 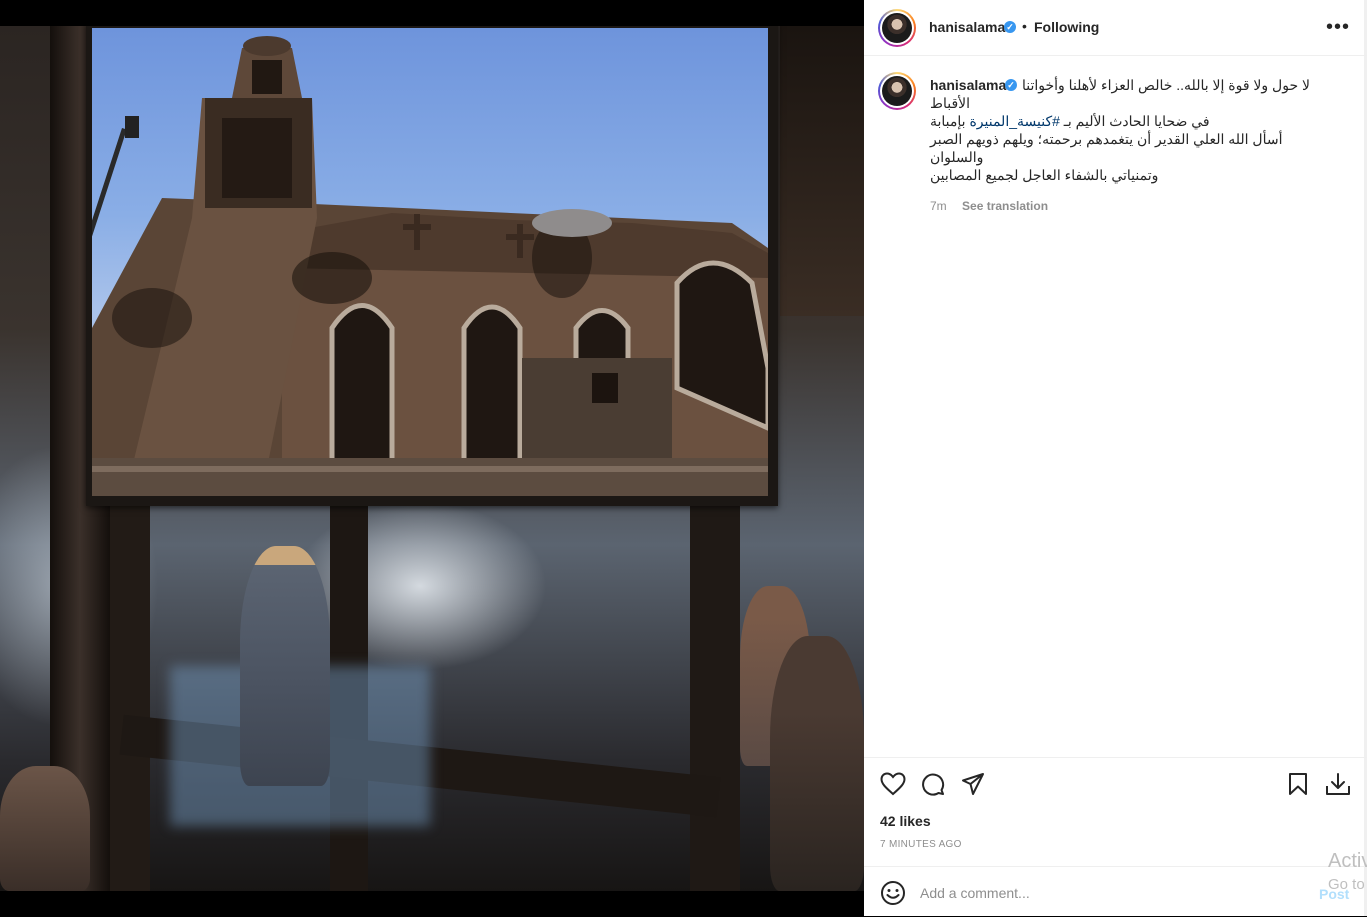 What do you see at coordinates (1338, 784) in the screenshot?
I see `download-icon` at bounding box center [1338, 784].